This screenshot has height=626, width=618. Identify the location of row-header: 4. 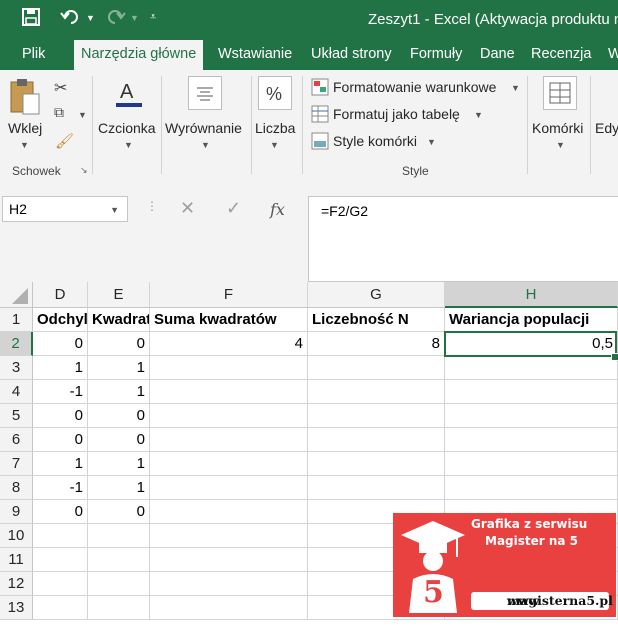
(16, 392).